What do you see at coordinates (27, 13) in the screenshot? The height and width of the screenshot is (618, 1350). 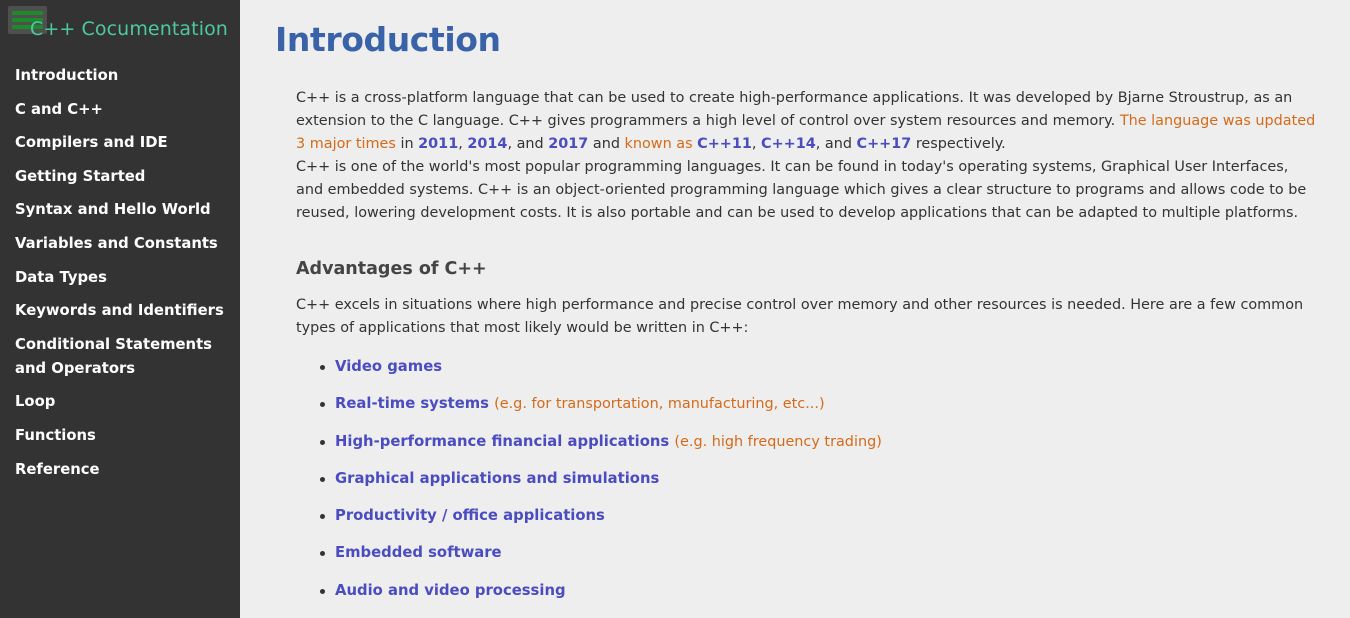 I see `menu-bar` at bounding box center [27, 13].